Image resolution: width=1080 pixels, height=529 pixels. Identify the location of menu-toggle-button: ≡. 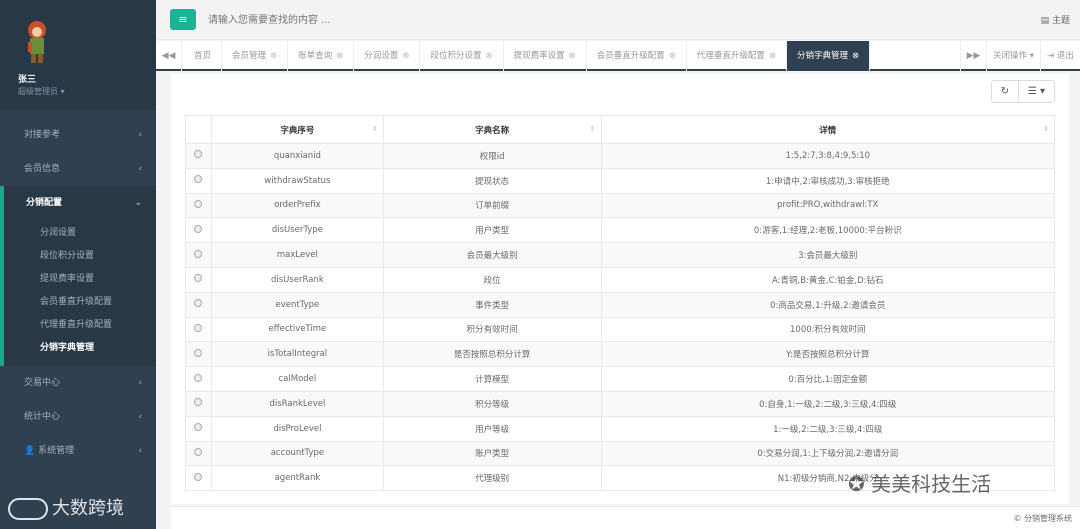
(183, 19).